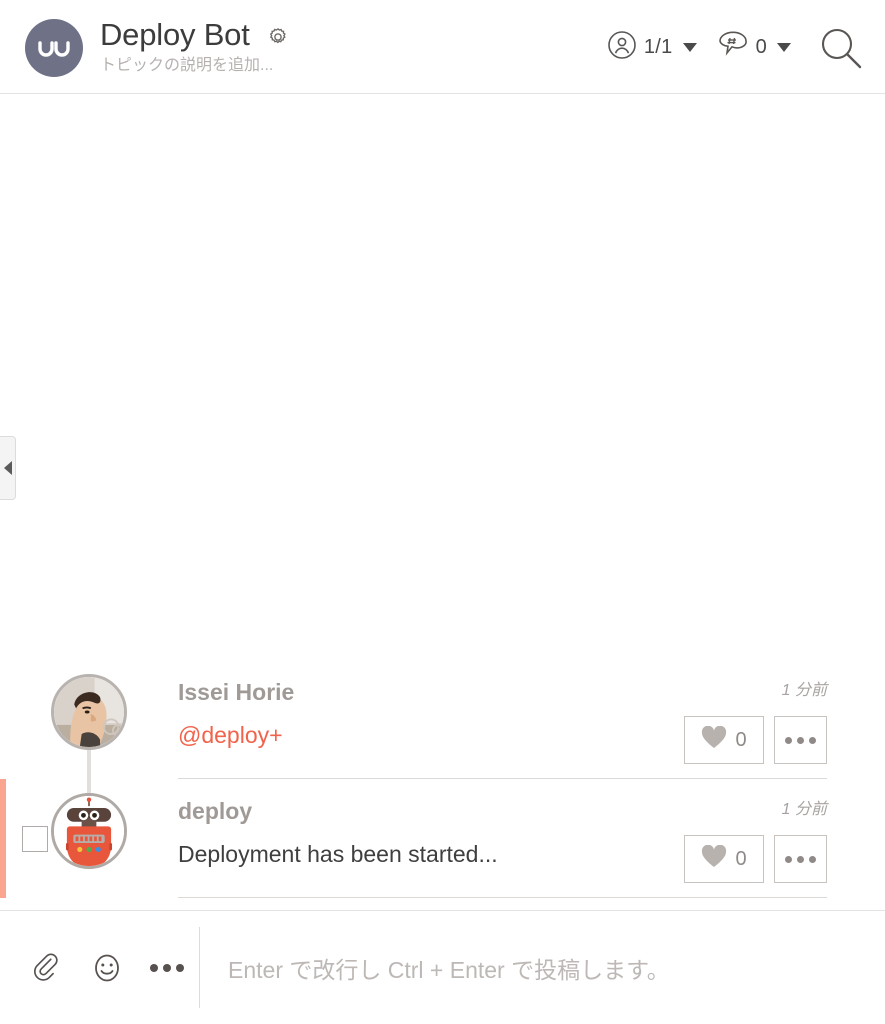  Describe the element at coordinates (841, 48) in the screenshot. I see `search-icon` at that location.